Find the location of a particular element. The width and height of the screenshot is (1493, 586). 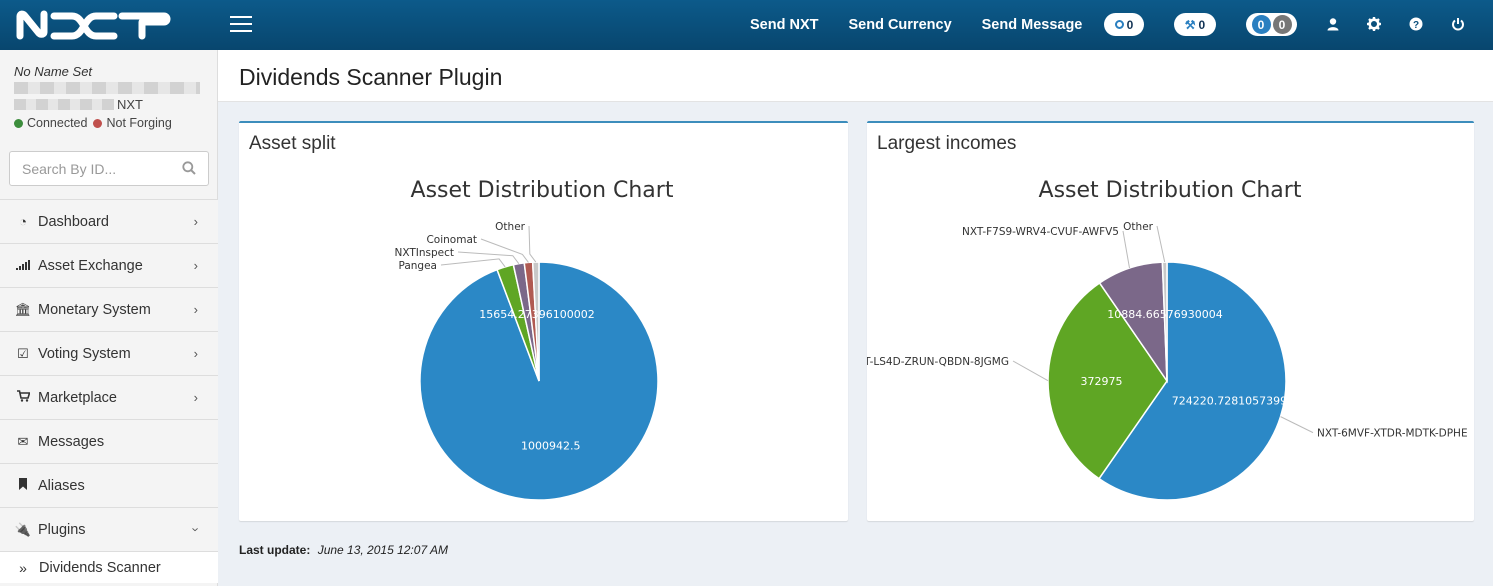

send-nxt-link: Send NXT is located at coordinates (784, 25).